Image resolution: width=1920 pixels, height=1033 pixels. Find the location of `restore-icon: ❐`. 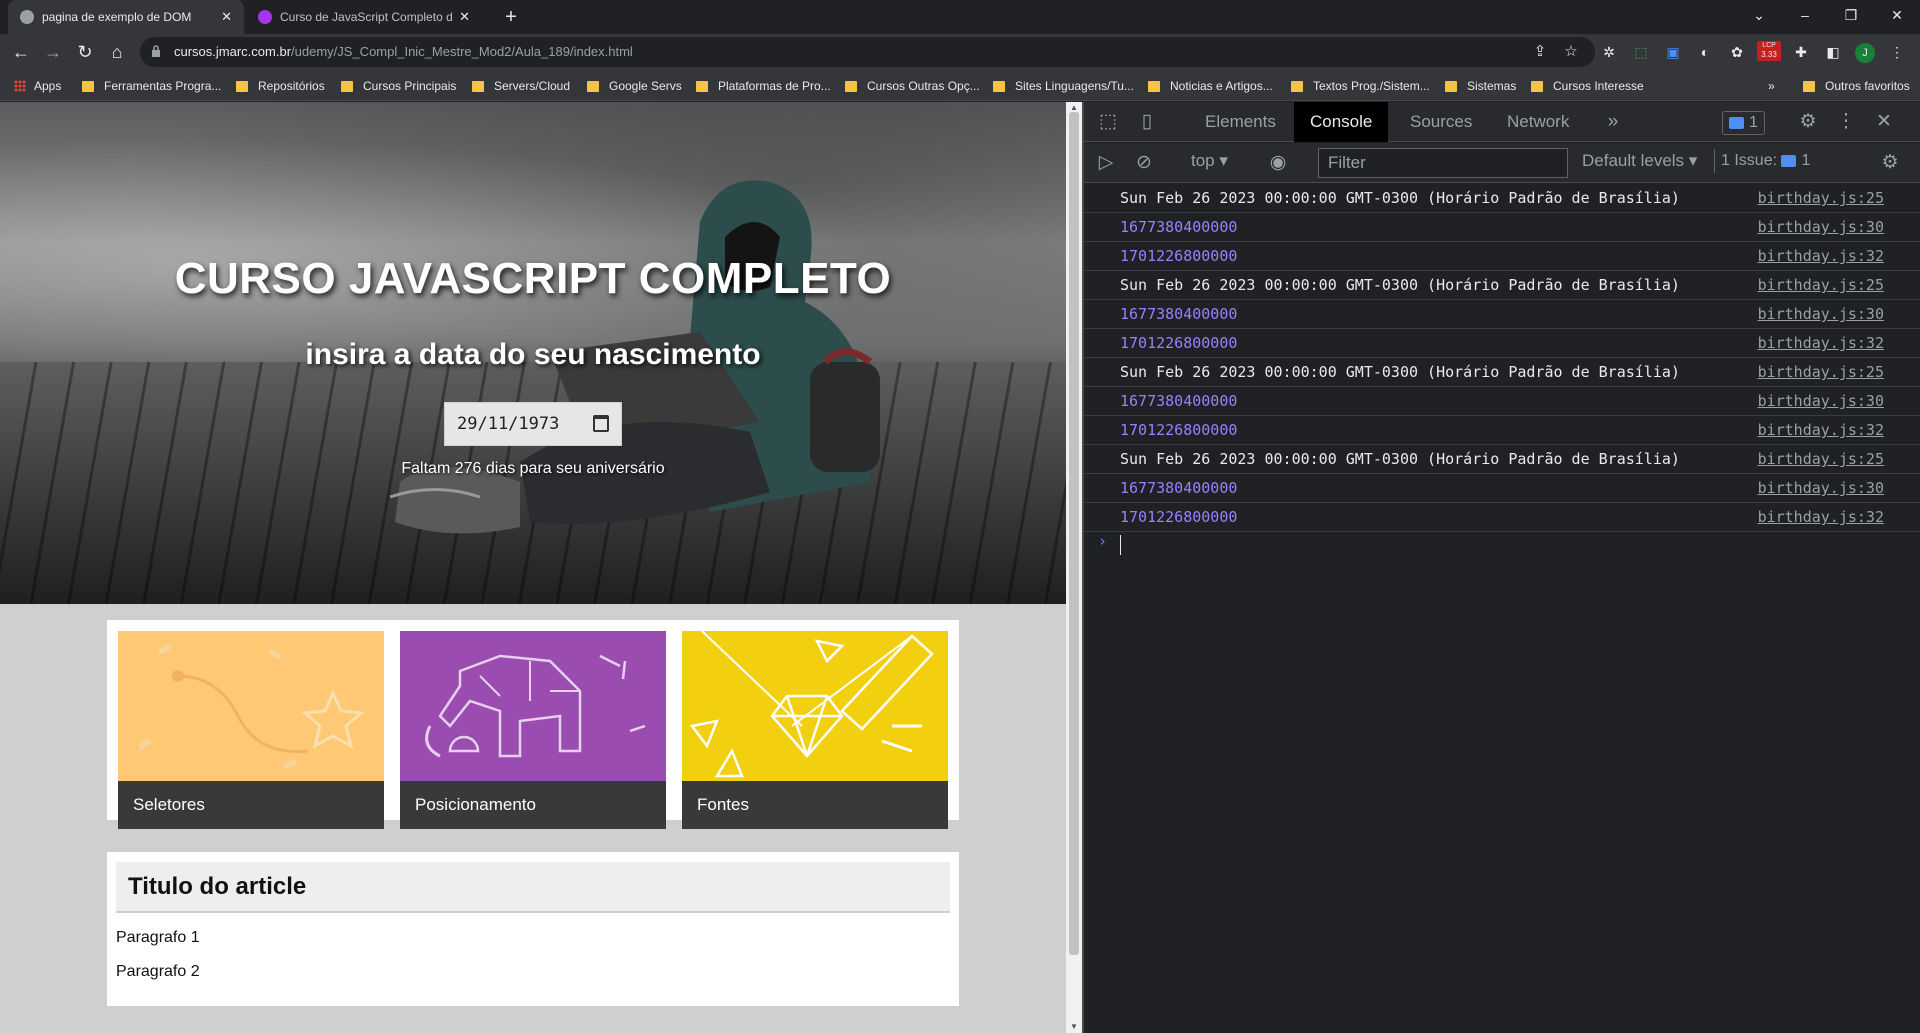

restore-icon: ❐ is located at coordinates (1851, 17).